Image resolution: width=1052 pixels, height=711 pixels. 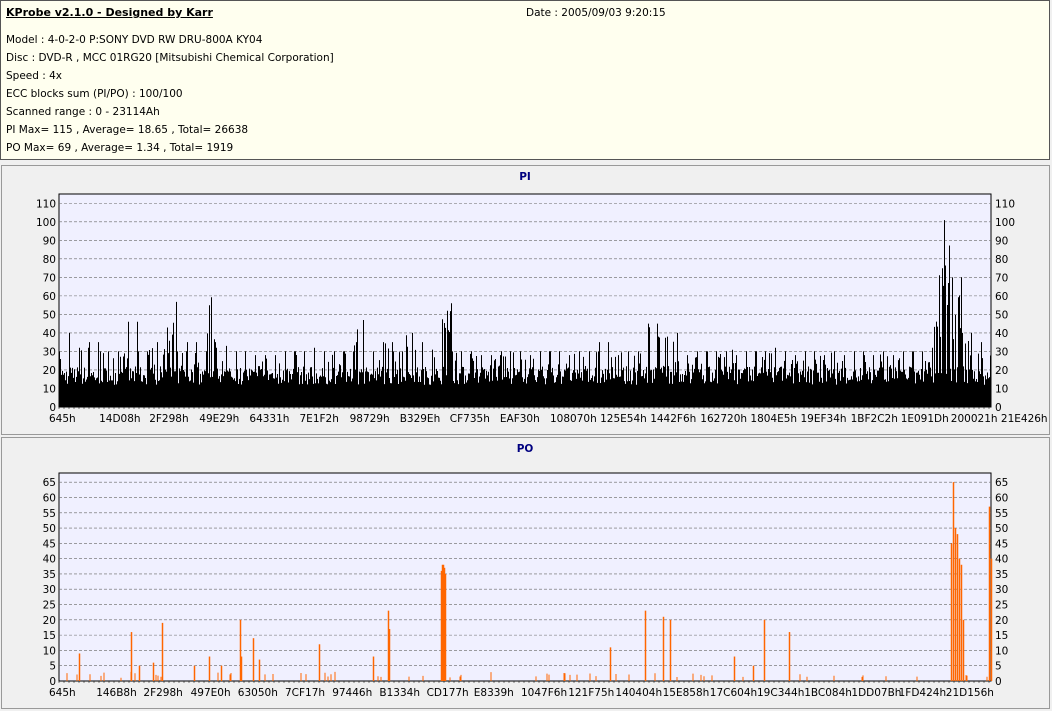 I want to click on y-tick-label-right: 35, so click(x=1001, y=575).